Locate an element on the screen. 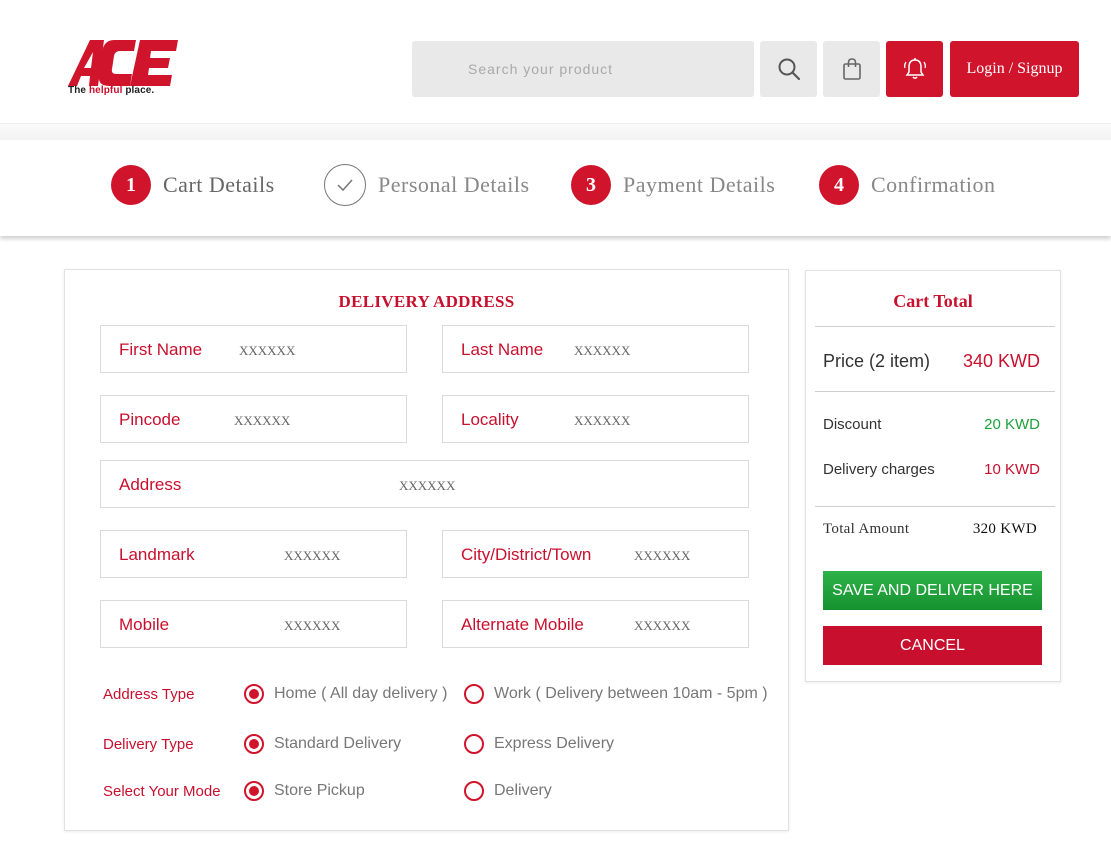 The image size is (1111, 855). total-value: 320 KWD is located at coordinates (1004, 529).